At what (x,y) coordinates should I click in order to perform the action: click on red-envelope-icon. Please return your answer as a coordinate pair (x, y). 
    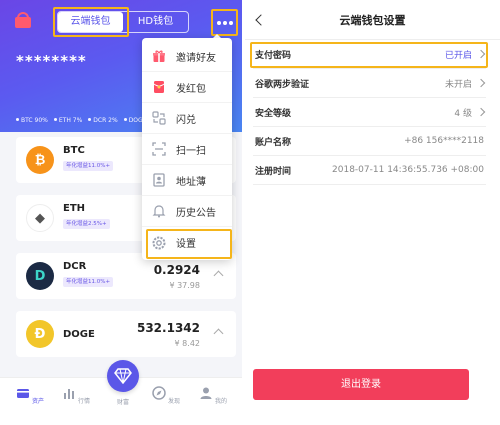
    Looking at the image, I should click on (159, 87).